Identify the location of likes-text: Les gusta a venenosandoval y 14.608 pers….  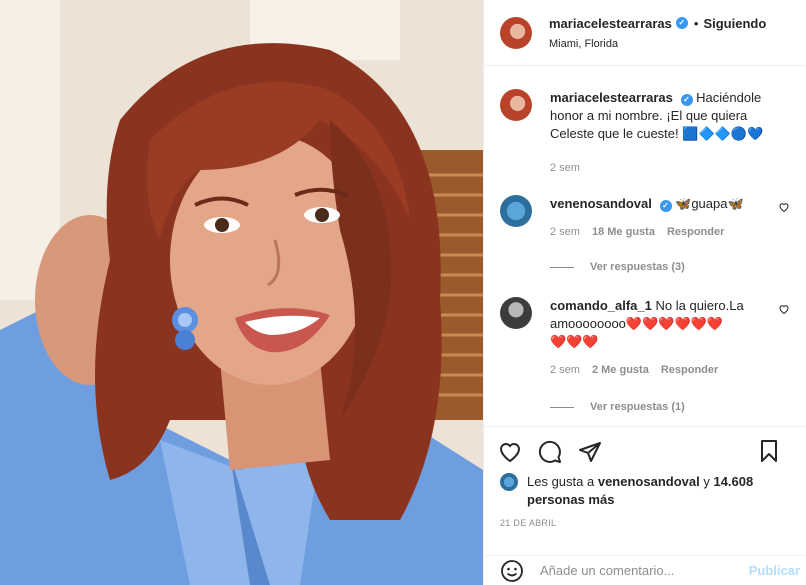
(647, 491).